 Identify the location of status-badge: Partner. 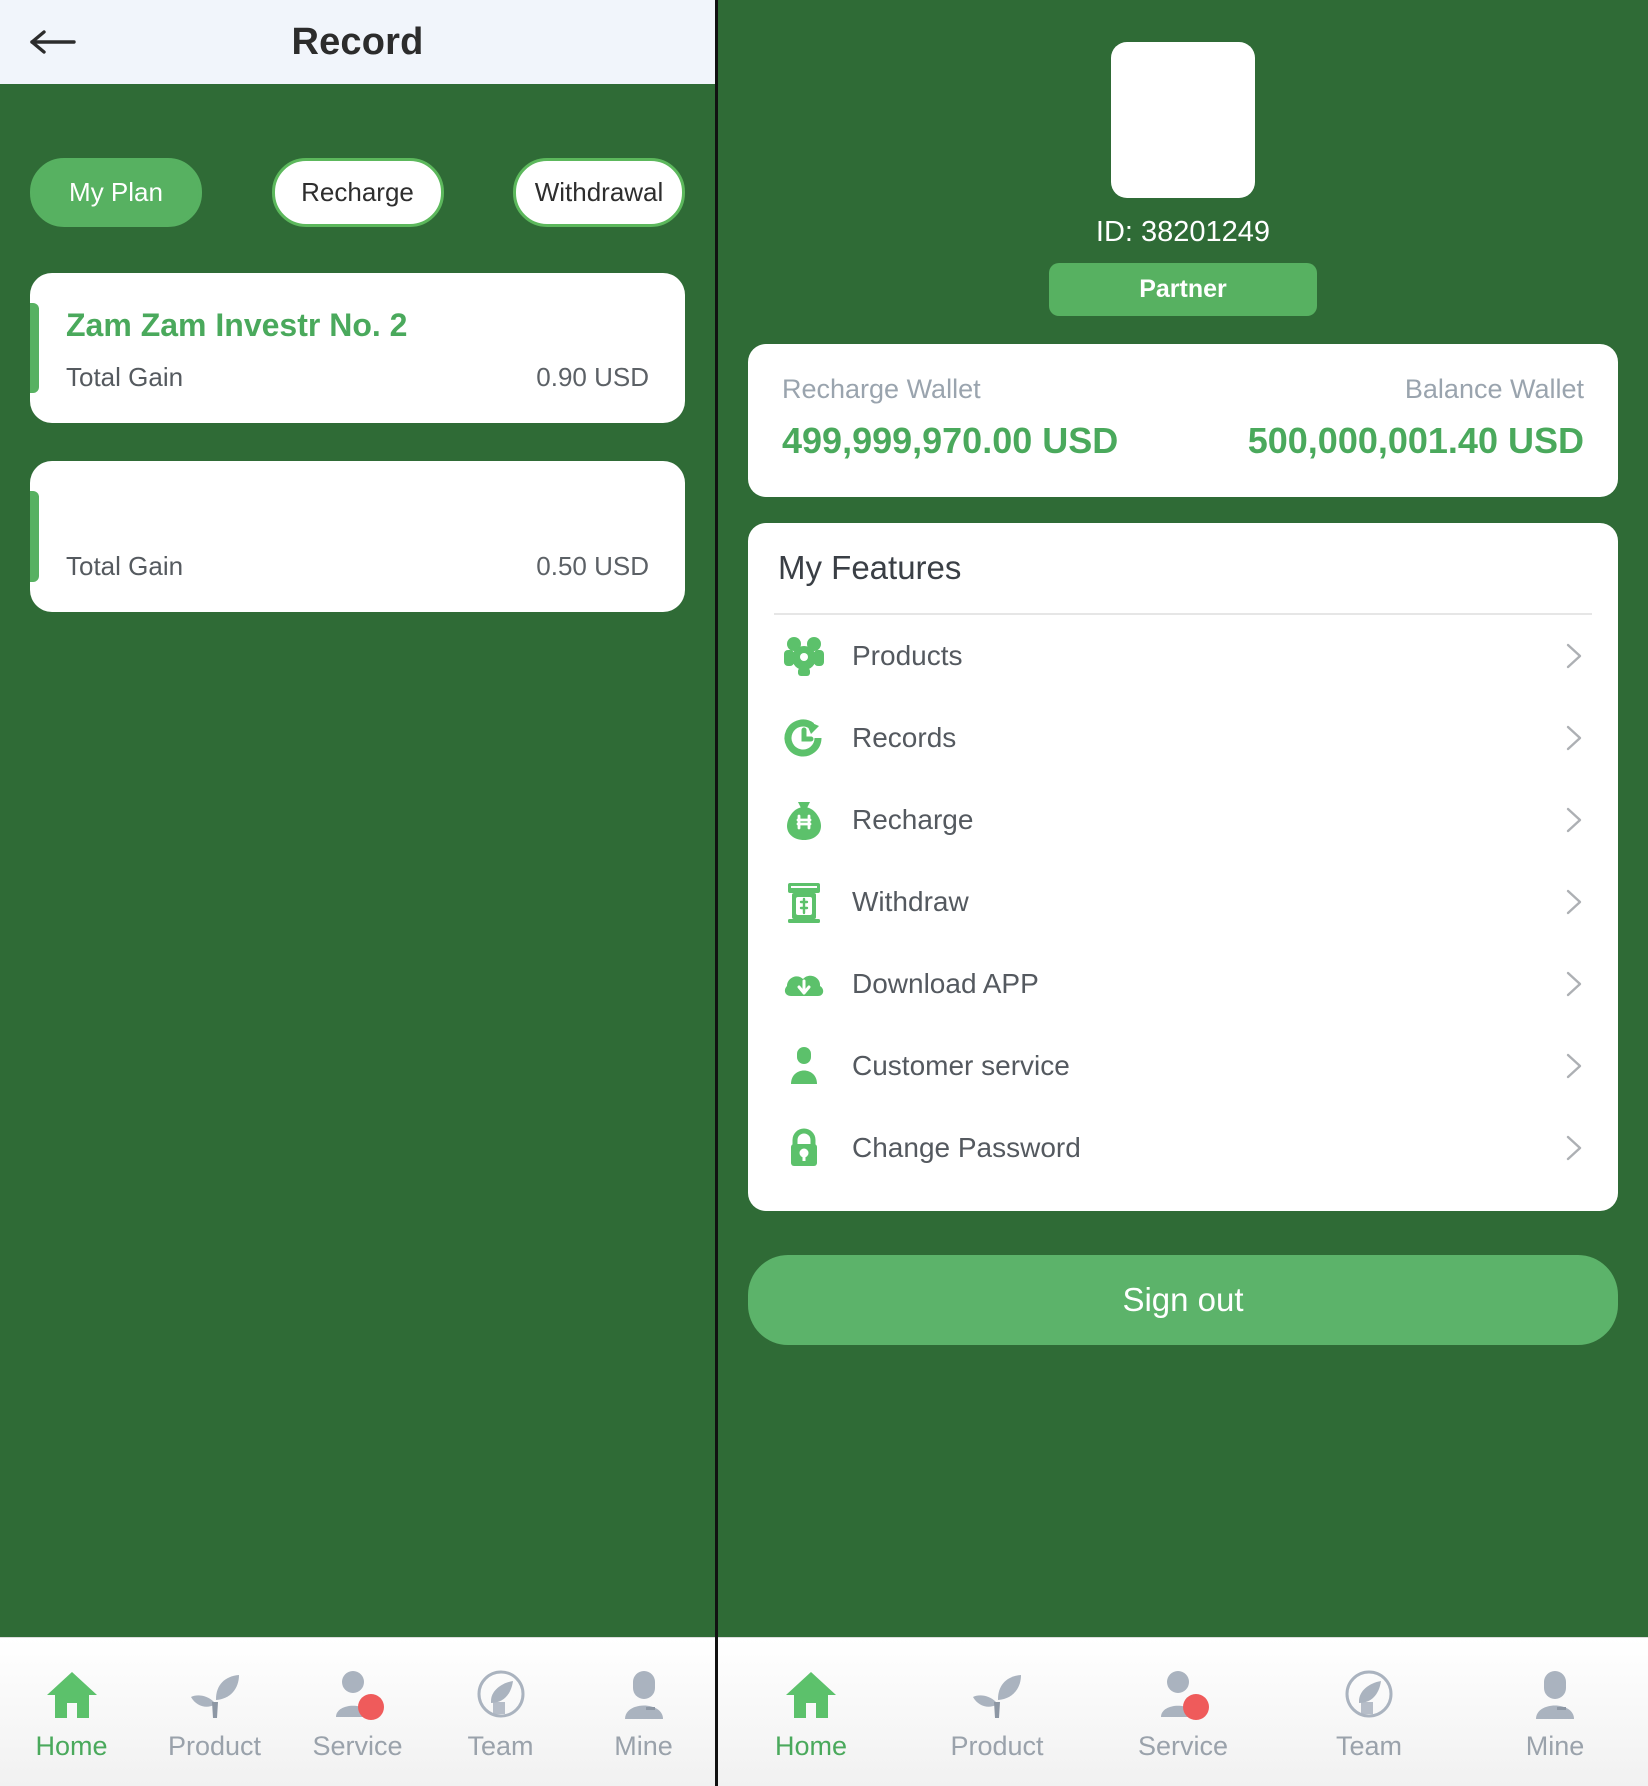
(1183, 289).